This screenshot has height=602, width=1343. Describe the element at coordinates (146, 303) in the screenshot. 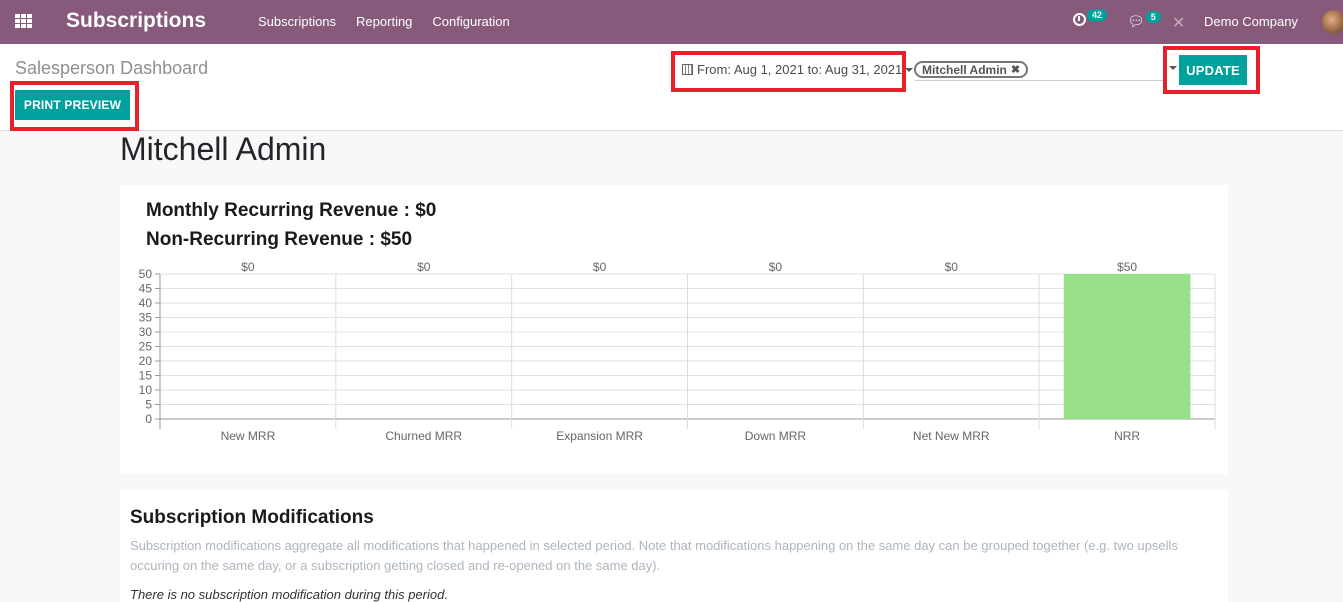

I see `y-tick-label: 40` at that location.